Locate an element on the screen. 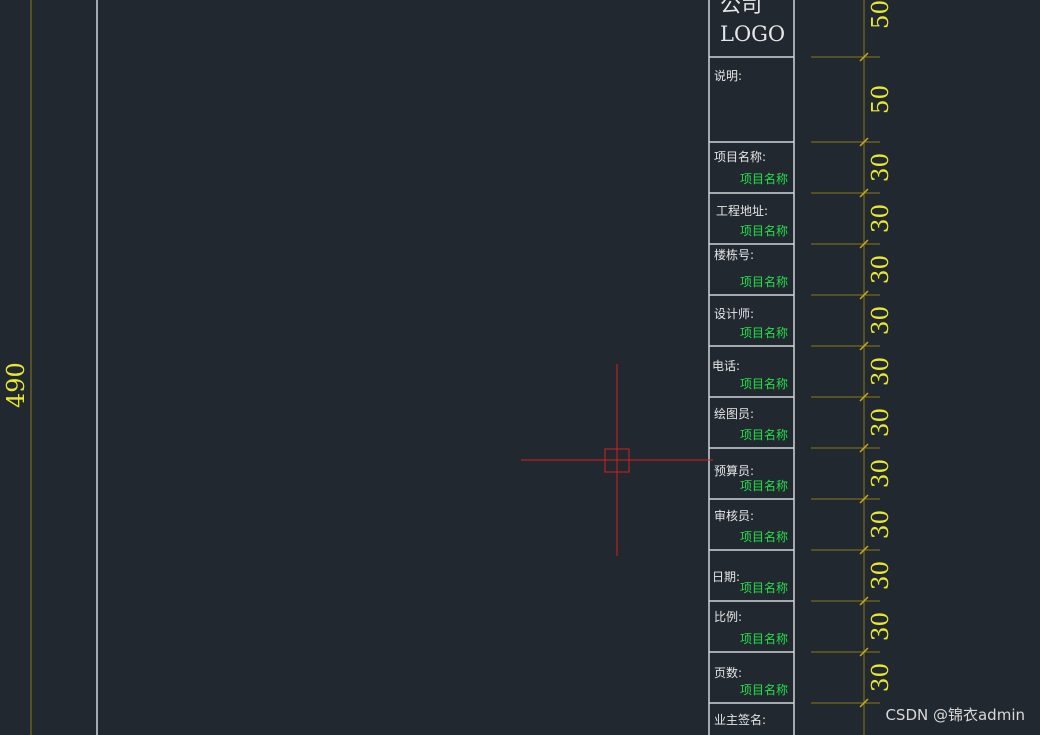  title-block-label: 楼栋号: is located at coordinates (734, 255).